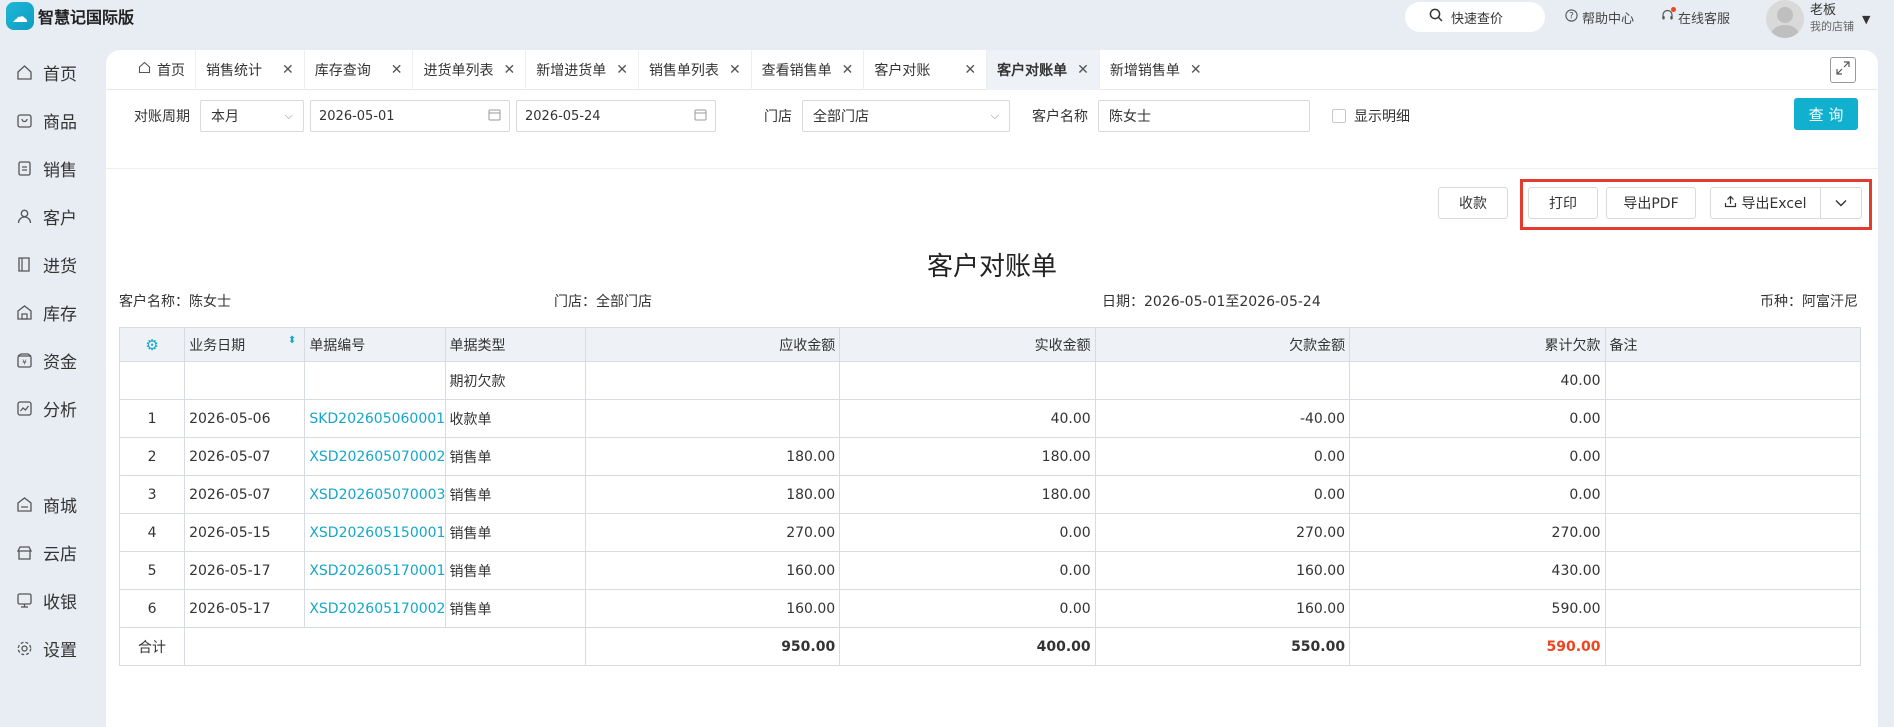 This screenshot has height=727, width=1894. I want to click on sidebar-item-mall: 商城, so click(50, 504).